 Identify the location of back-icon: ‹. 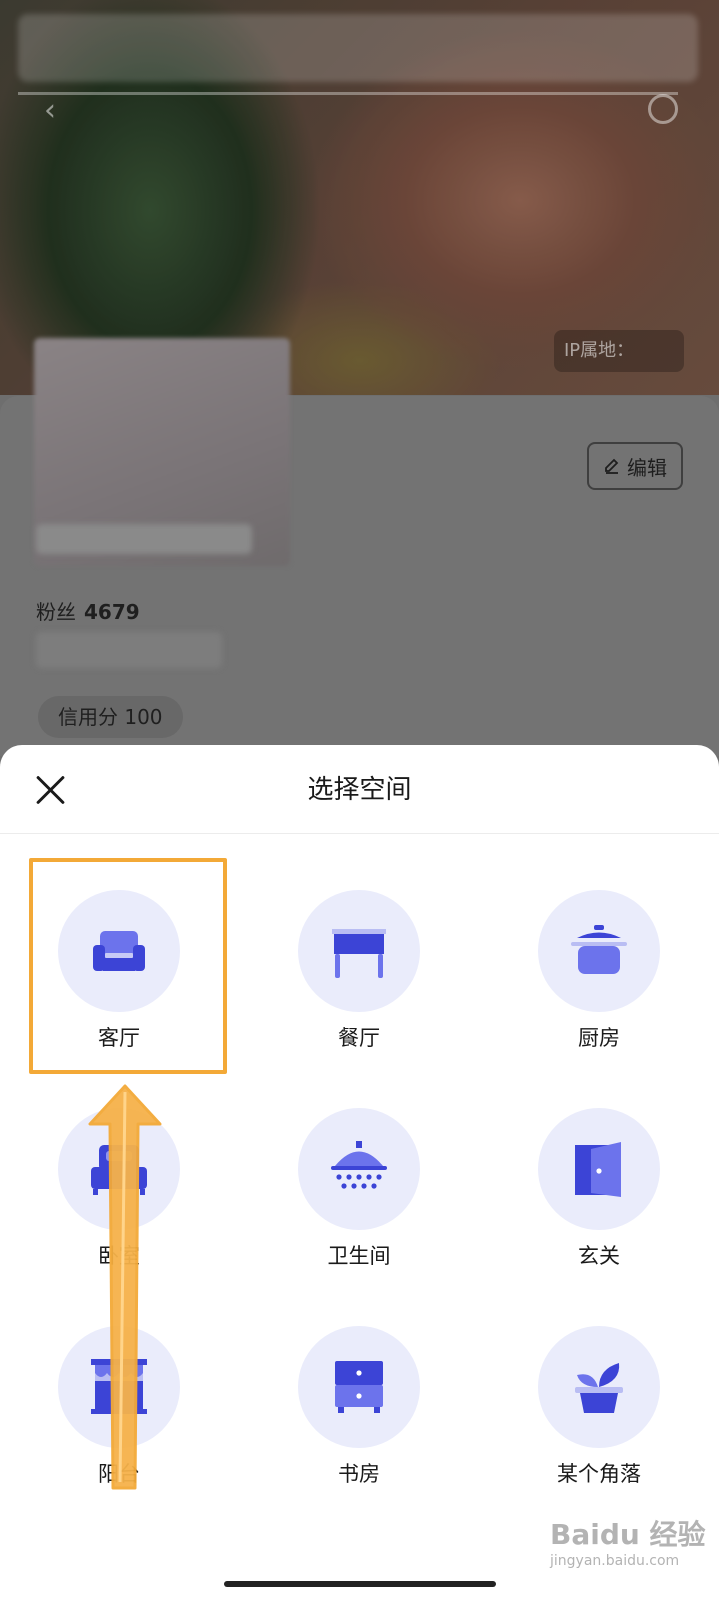
(57, 111).